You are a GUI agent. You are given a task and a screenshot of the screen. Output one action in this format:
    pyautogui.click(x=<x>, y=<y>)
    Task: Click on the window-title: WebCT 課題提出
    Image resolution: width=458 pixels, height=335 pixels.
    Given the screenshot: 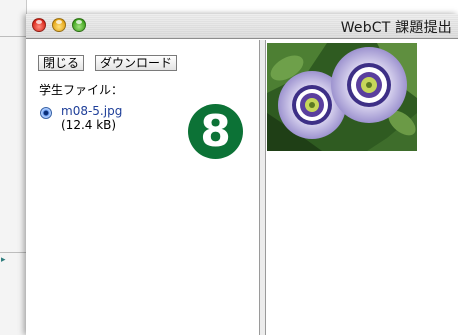 What is the action you would take?
    pyautogui.click(x=396, y=28)
    